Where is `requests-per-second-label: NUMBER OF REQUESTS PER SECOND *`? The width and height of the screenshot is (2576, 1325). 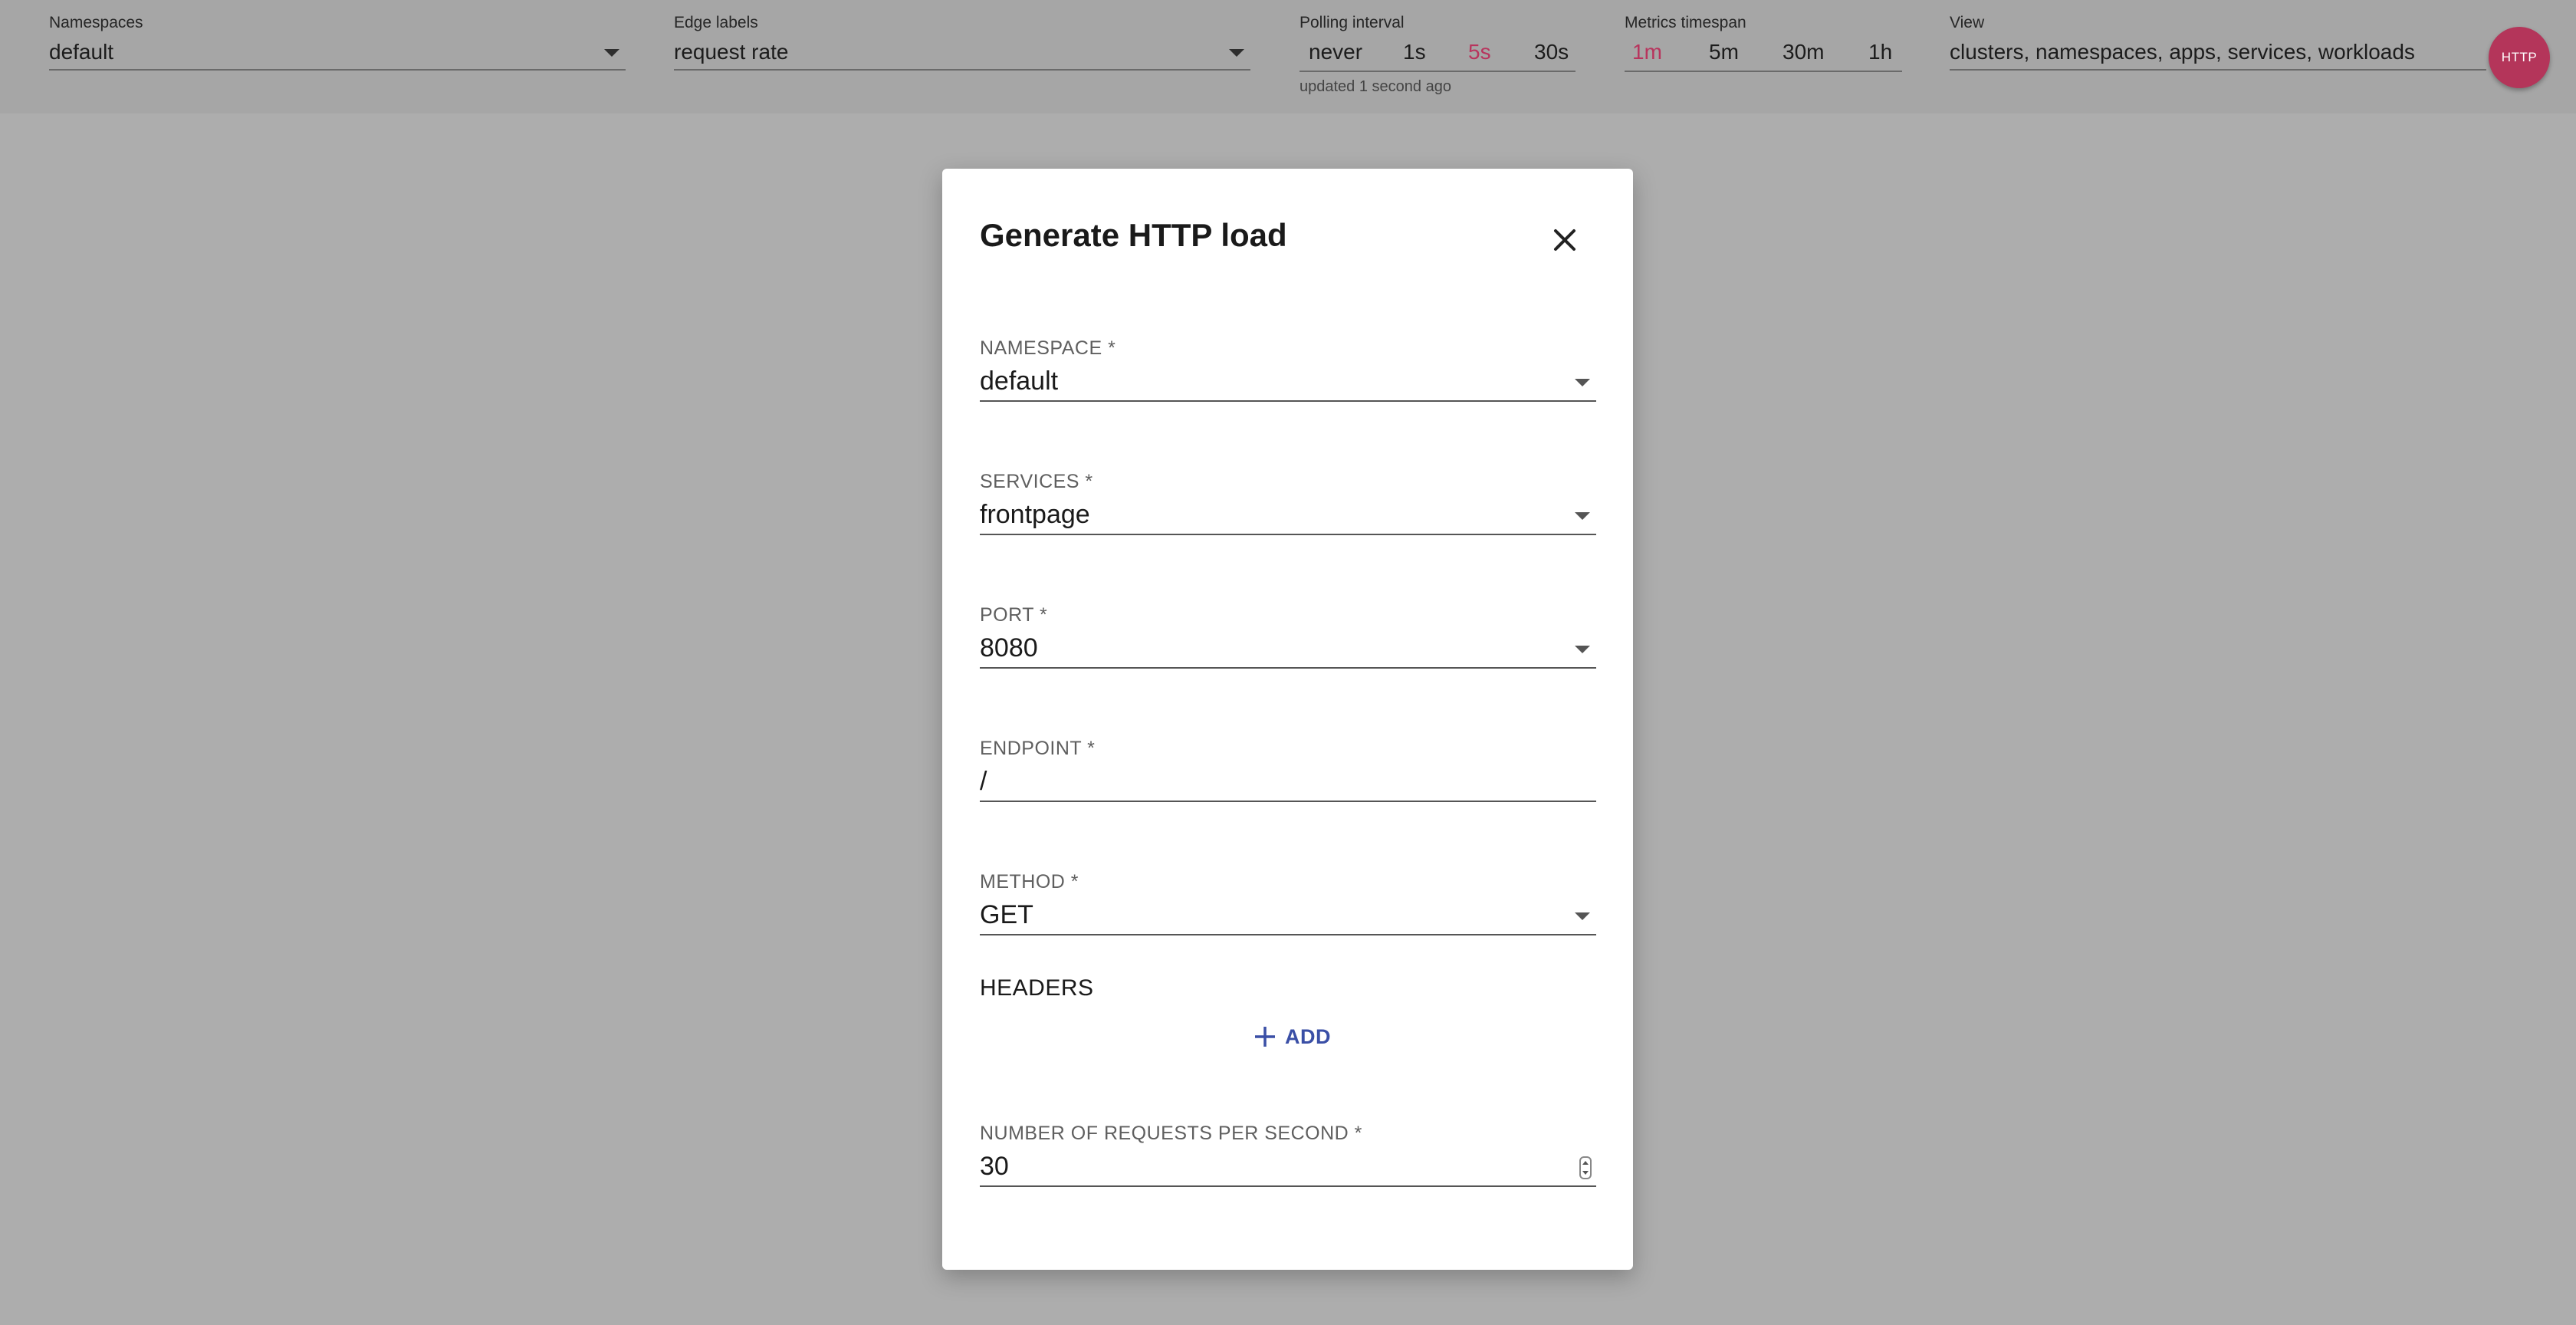 requests-per-second-label: NUMBER OF REQUESTS PER SECOND * is located at coordinates (1171, 1133).